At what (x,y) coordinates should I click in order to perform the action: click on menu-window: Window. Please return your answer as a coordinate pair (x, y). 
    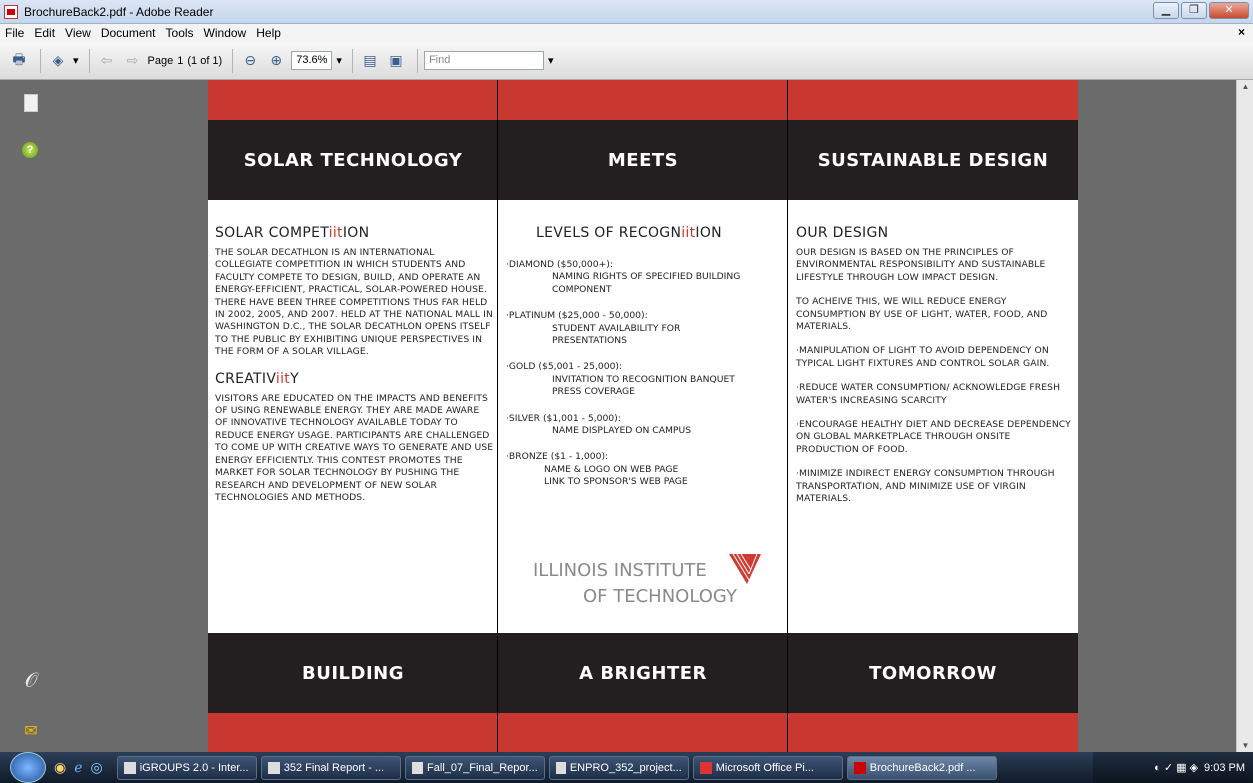
    Looking at the image, I should click on (225, 33).